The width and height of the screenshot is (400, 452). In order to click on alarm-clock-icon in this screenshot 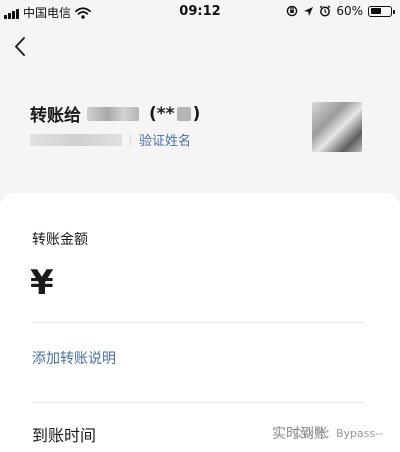, I will do `click(325, 11)`.